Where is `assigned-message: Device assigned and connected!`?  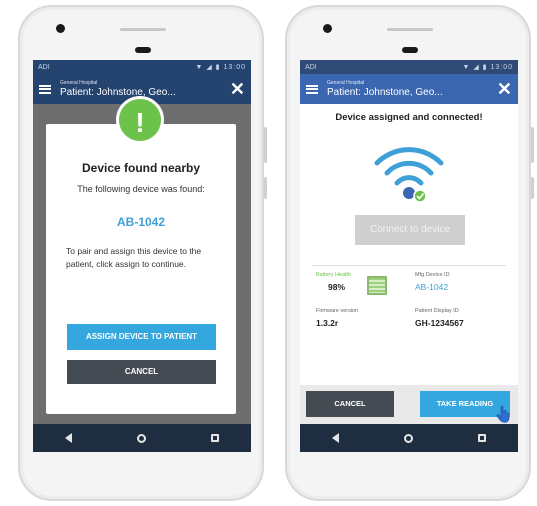 assigned-message: Device assigned and connected! is located at coordinates (409, 117).